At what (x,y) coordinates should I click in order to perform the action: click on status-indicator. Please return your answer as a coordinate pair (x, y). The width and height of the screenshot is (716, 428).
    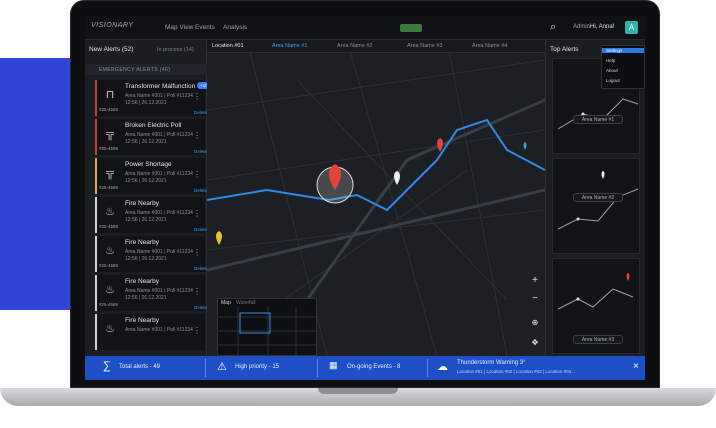
    Looking at the image, I should click on (411, 28).